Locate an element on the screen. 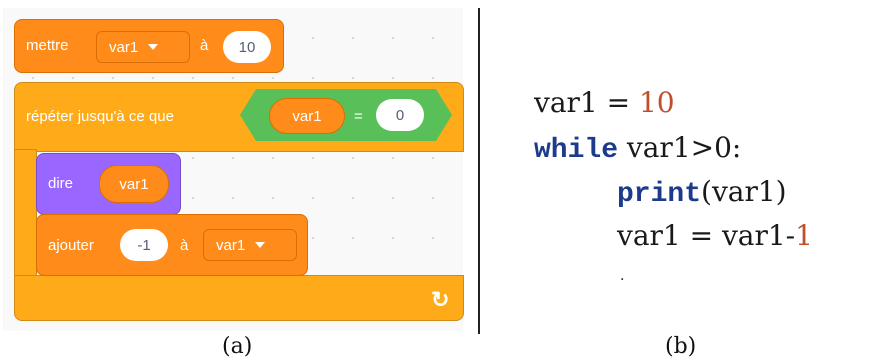 The image size is (881, 361). repeat-until-arm is located at coordinates (25, 215).